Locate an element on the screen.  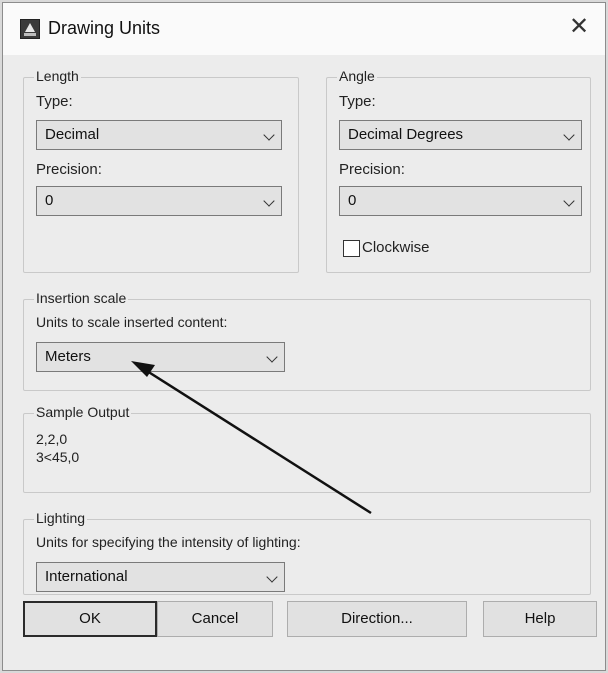
help-button: Help is located at coordinates (540, 619).